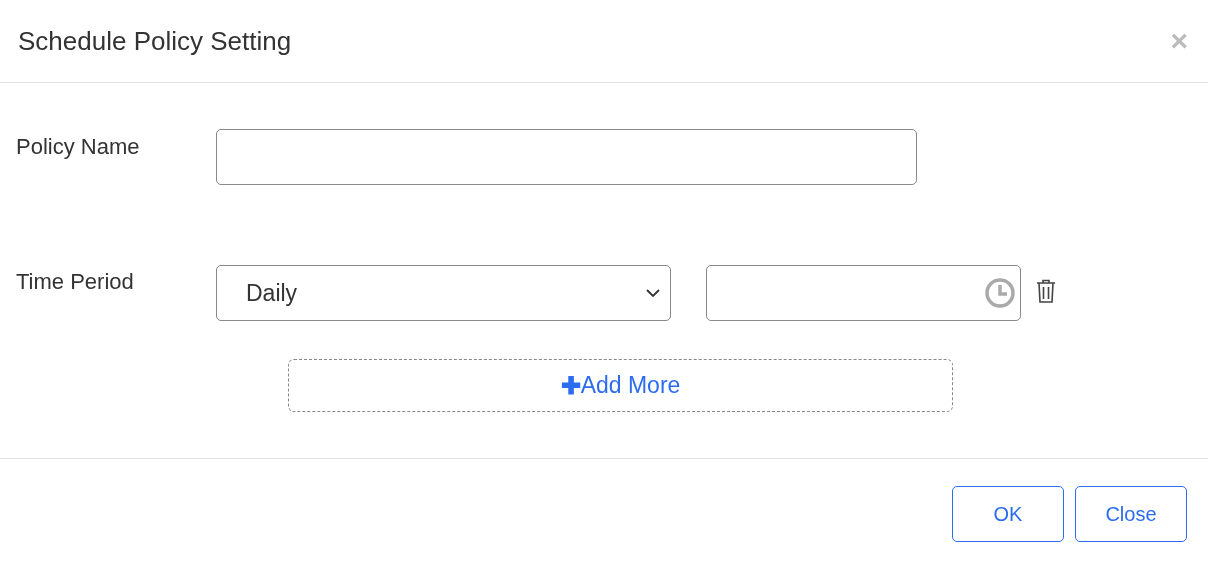 The image size is (1208, 563). Describe the element at coordinates (1000, 293) in the screenshot. I see `clock-icon` at that location.